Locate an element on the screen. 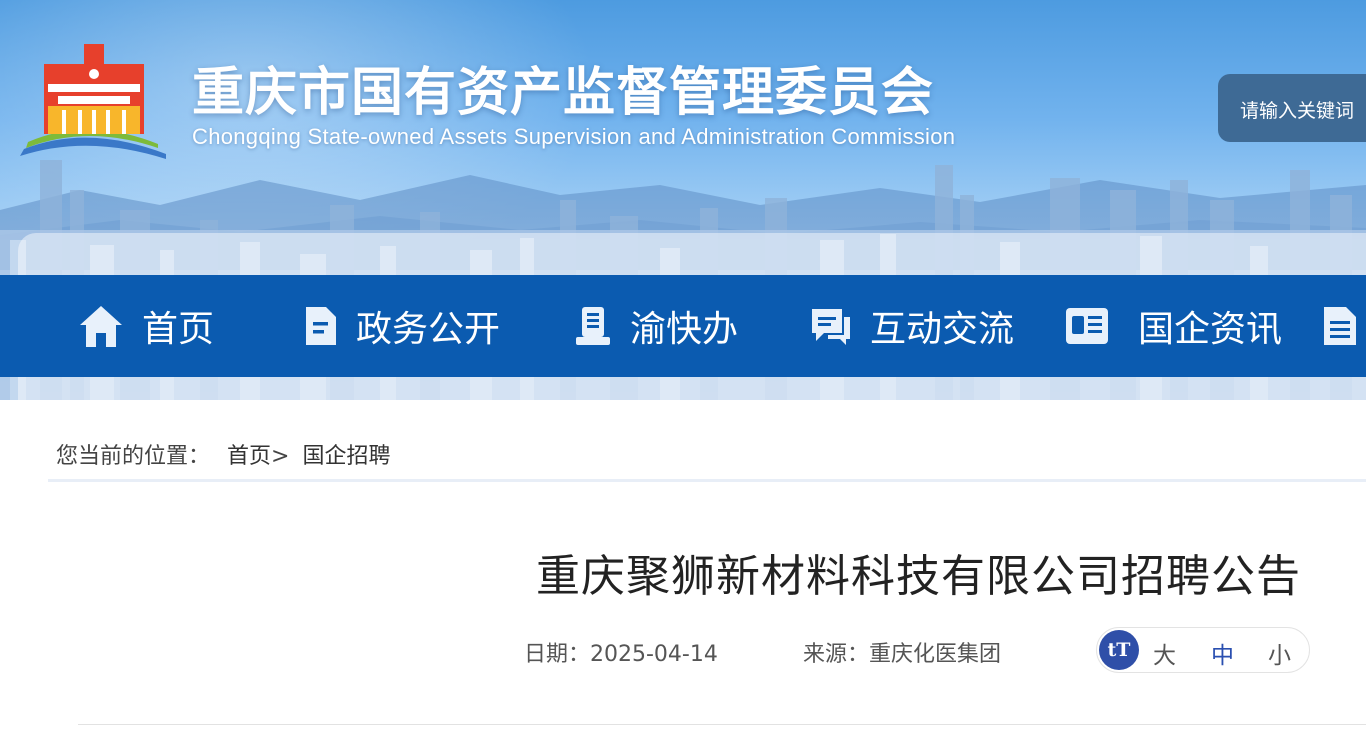  main-nav: 首页 政务公开 渝快办 互动交流 国企资讯 is located at coordinates (683, 326).